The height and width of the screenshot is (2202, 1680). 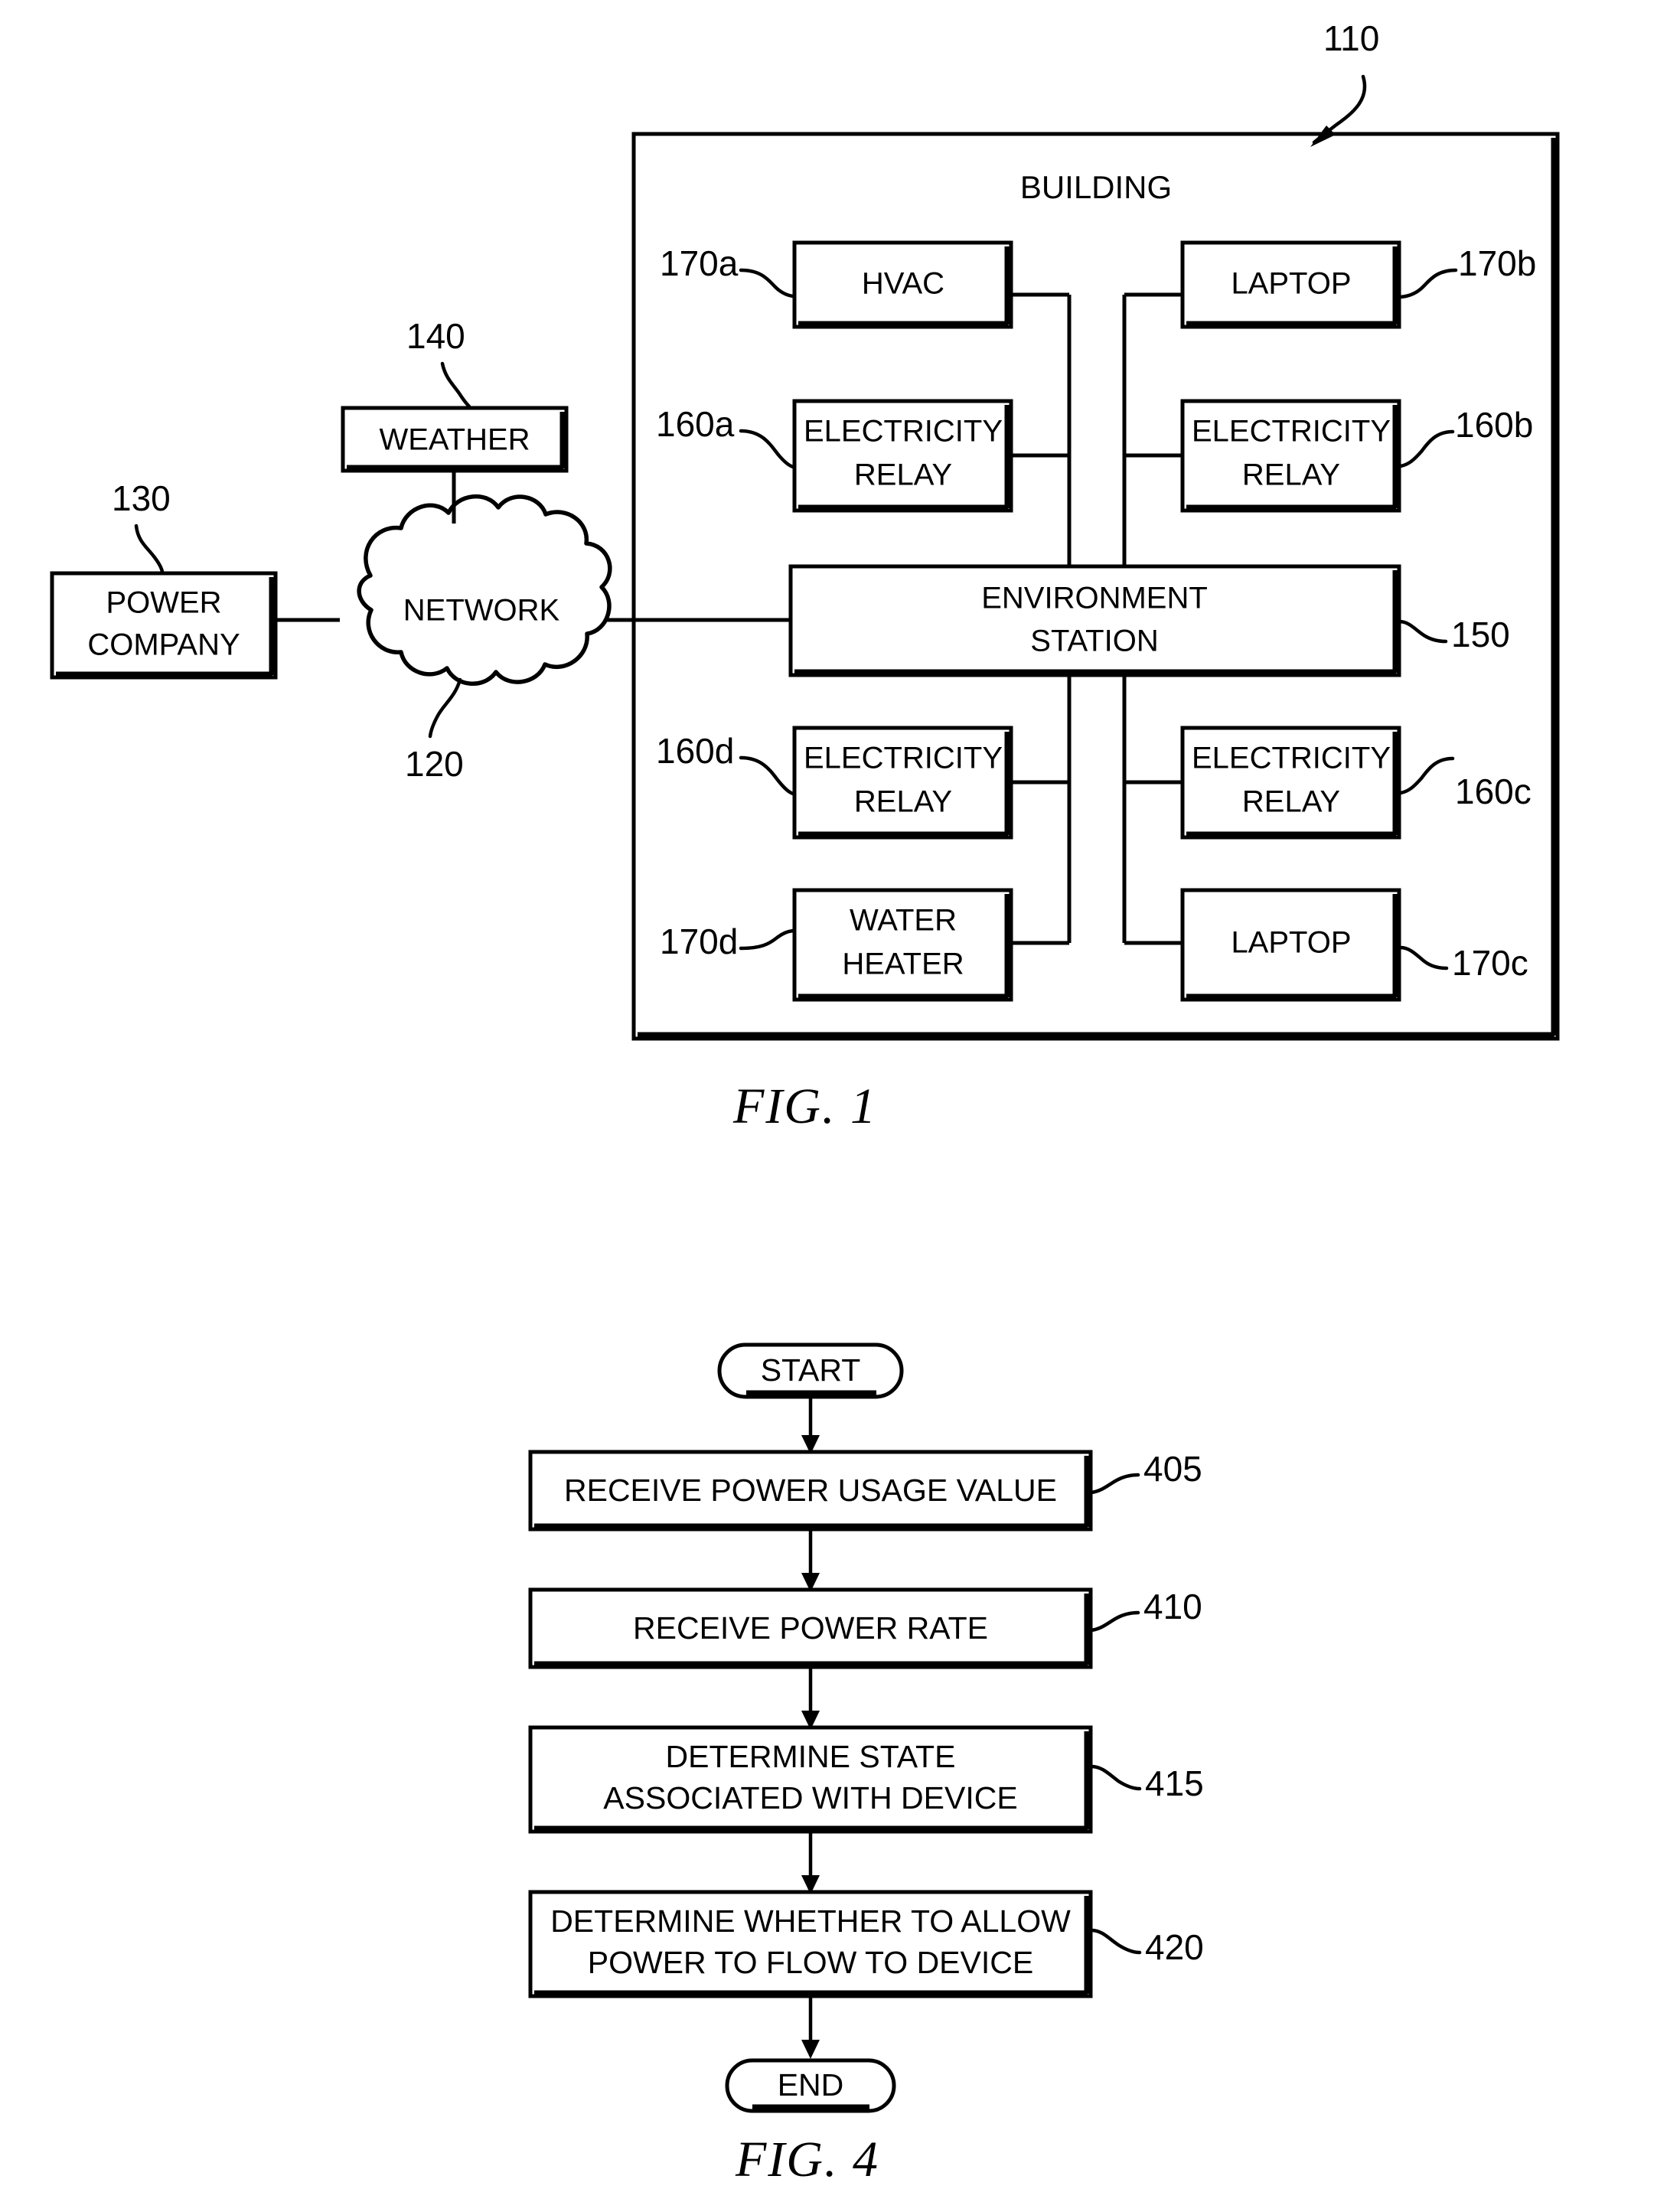 I want to click on node-relay-a-label-2: RELAY, so click(x=903, y=475).